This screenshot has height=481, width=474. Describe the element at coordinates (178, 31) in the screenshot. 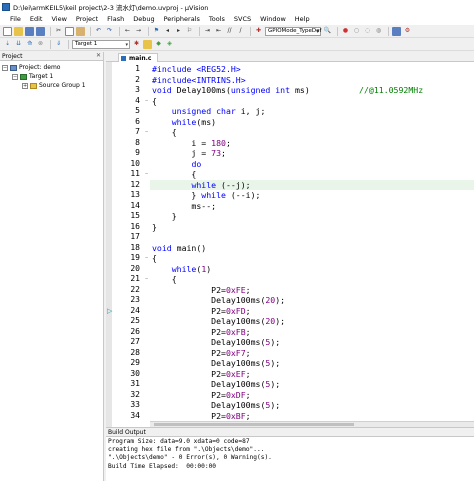

I see `next-bookmark-icon: ▸` at that location.